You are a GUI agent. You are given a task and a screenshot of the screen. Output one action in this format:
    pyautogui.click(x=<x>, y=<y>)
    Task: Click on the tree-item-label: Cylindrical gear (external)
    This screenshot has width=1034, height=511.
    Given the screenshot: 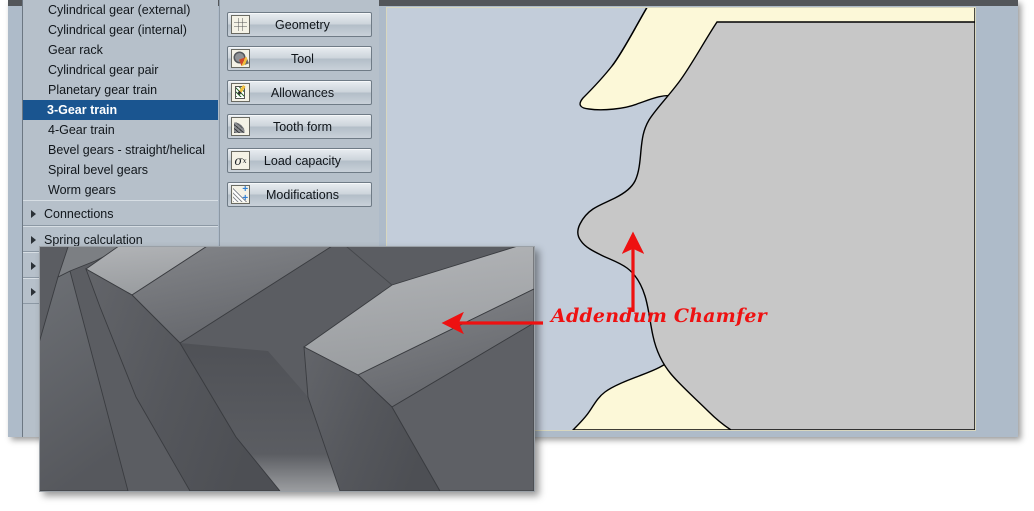 What is the action you would take?
    pyautogui.click(x=119, y=10)
    